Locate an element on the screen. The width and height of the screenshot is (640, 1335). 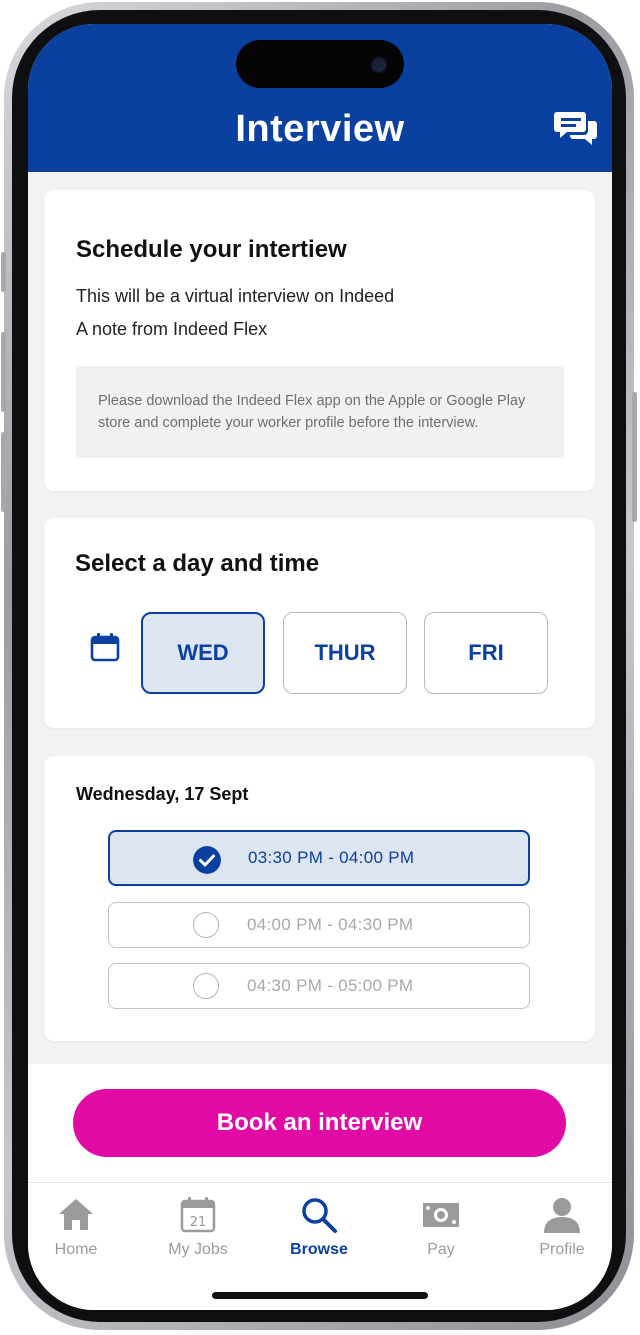
banknote-icon is located at coordinates (441, 1215).